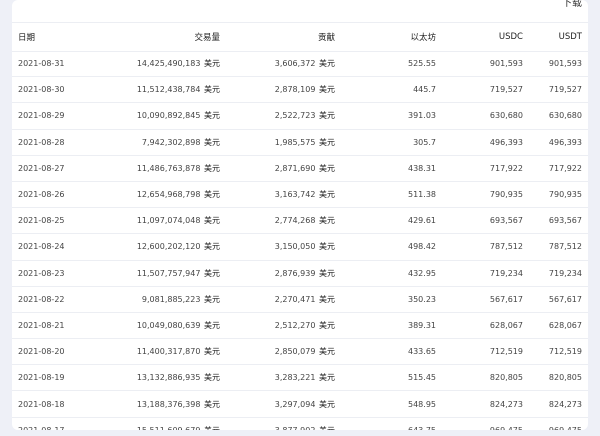 This screenshot has width=600, height=436. Describe the element at coordinates (295, 299) in the screenshot. I see `contribution-value: 2,270,471` at that location.